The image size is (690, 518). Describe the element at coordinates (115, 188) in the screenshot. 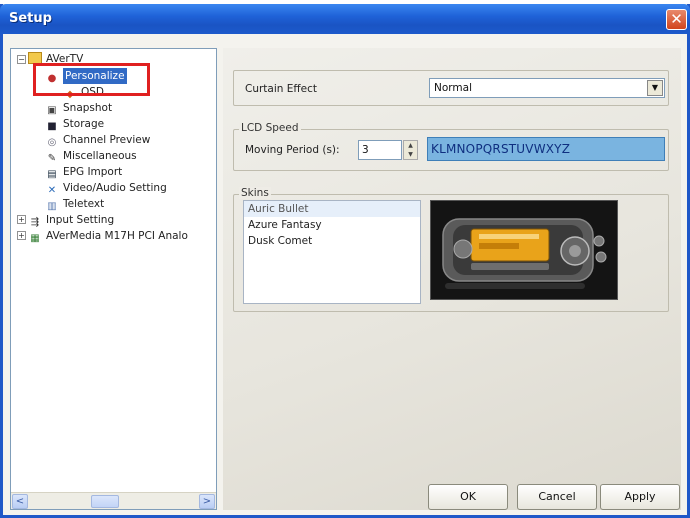

I see `tree-item-label: Video/Audio Setting` at that location.